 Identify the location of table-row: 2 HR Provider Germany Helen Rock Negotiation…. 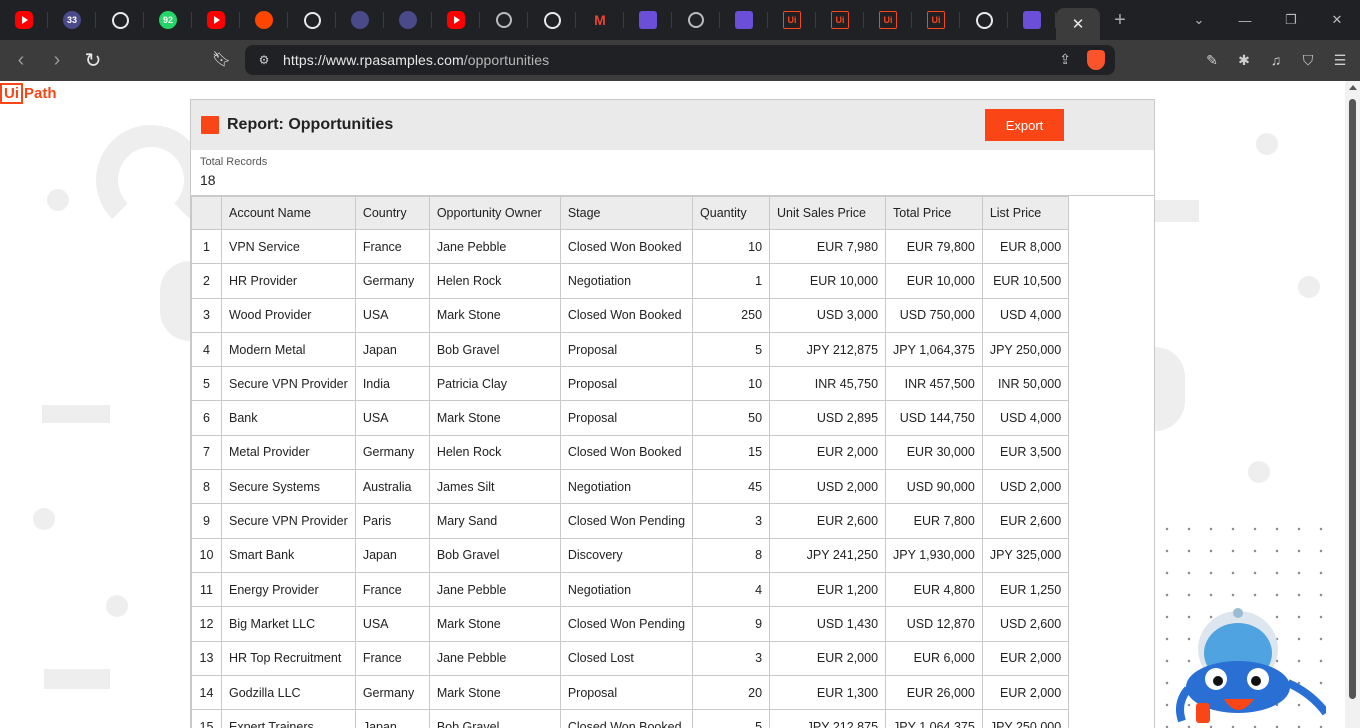
(630, 281).